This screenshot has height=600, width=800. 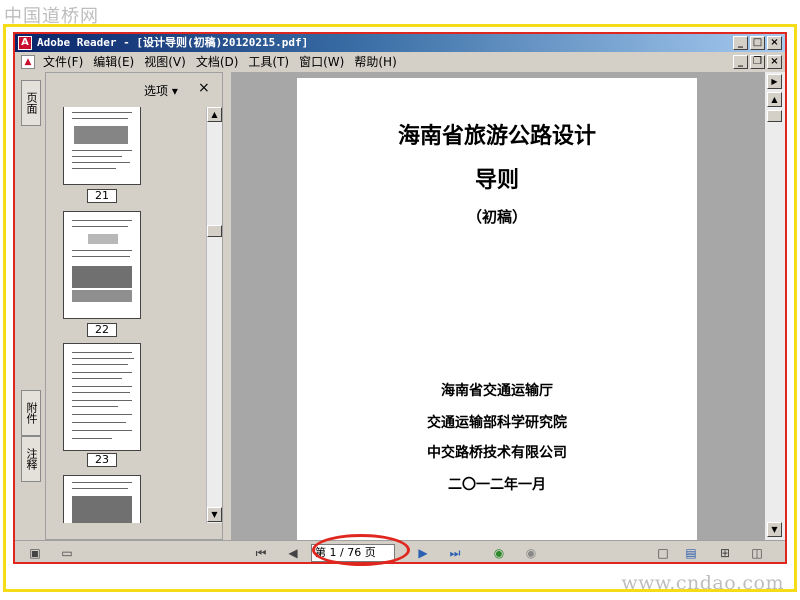 I want to click on previous-page-icon: ◀, so click(x=293, y=553).